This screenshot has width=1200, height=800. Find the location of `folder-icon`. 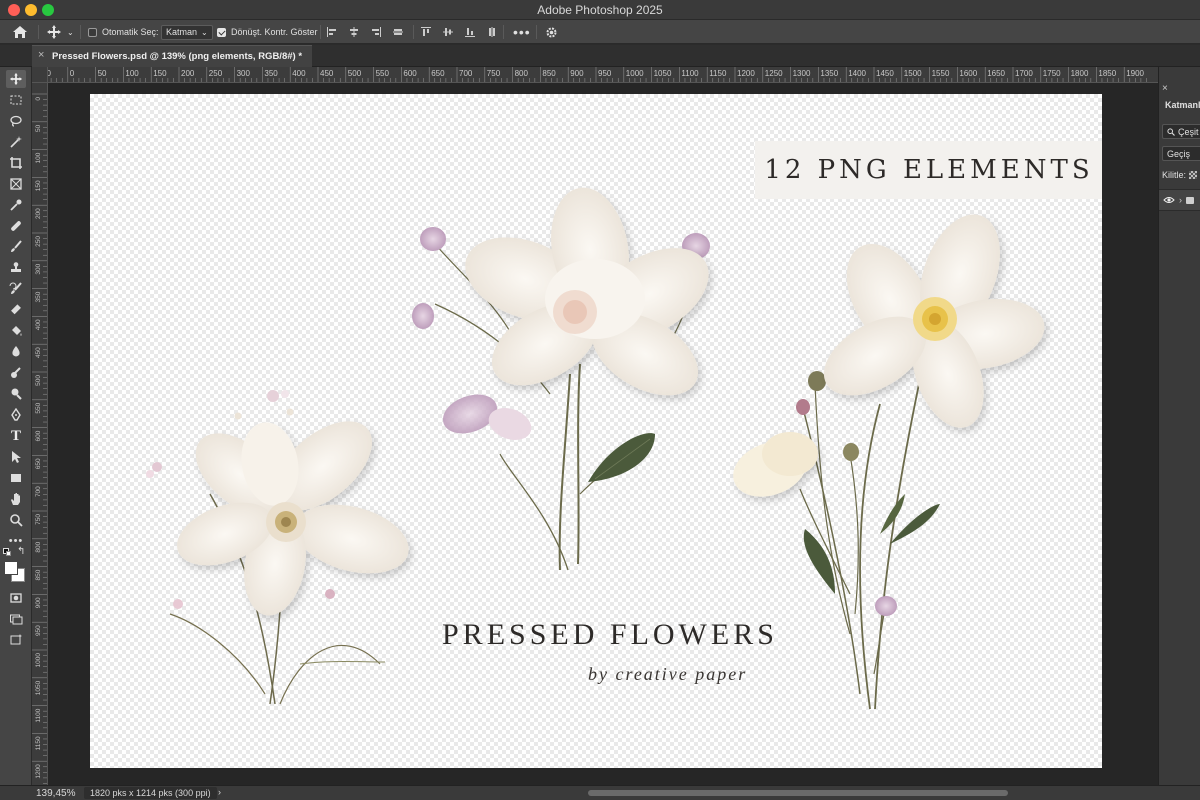

folder-icon is located at coordinates (1190, 200).